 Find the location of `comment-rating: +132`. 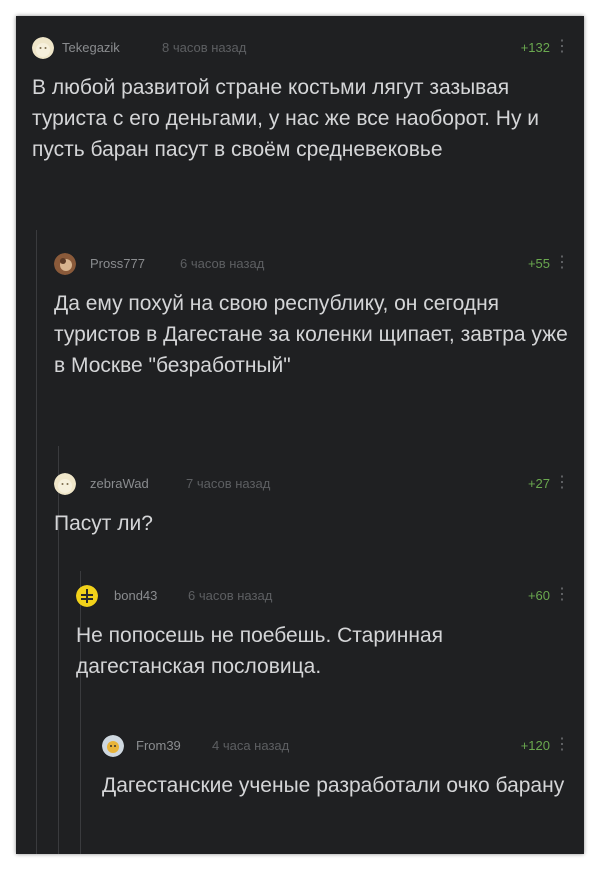

comment-rating: +132 is located at coordinates (535, 47).